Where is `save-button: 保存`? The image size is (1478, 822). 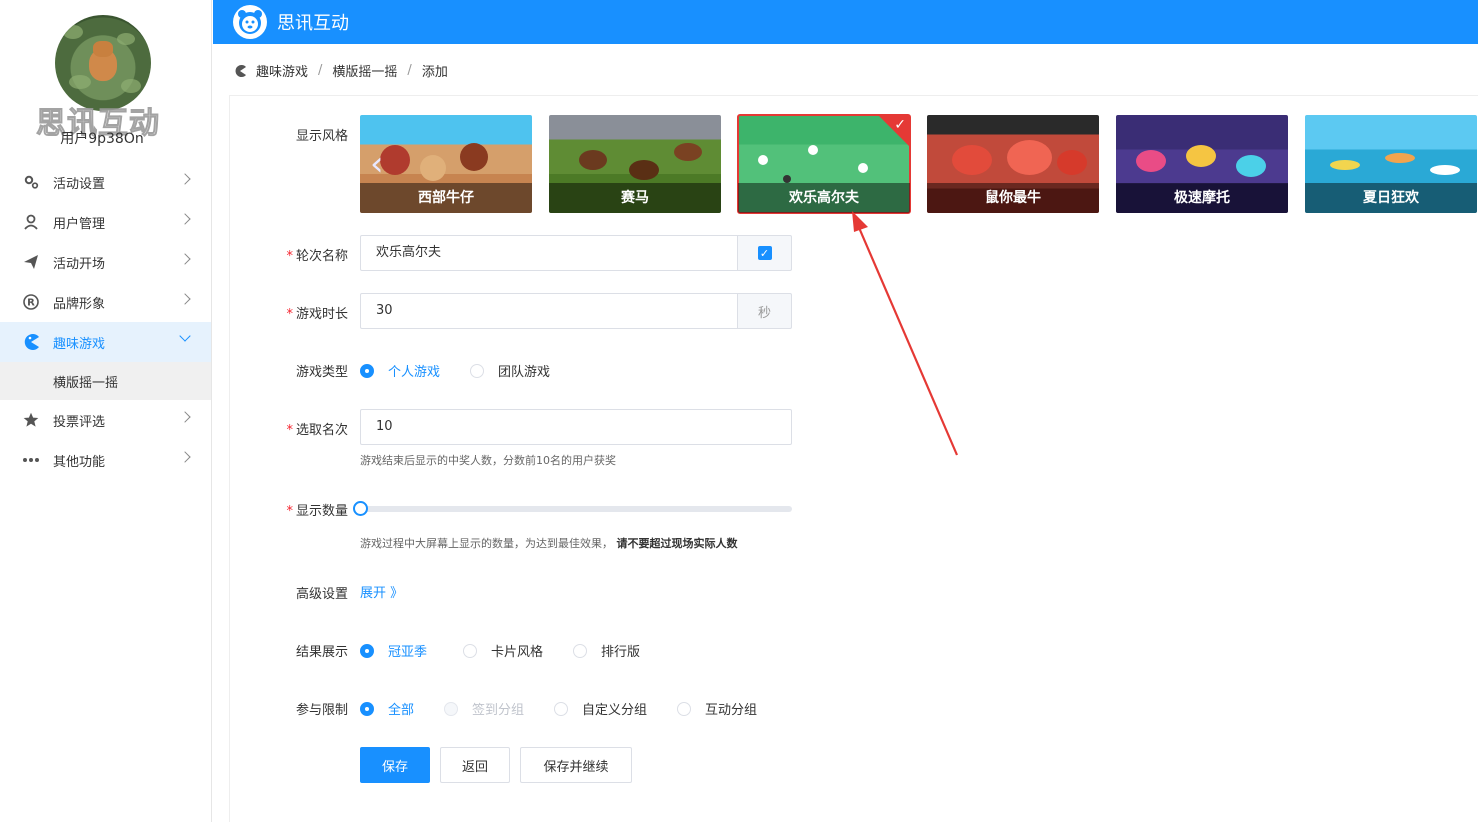 save-button: 保存 is located at coordinates (395, 765).